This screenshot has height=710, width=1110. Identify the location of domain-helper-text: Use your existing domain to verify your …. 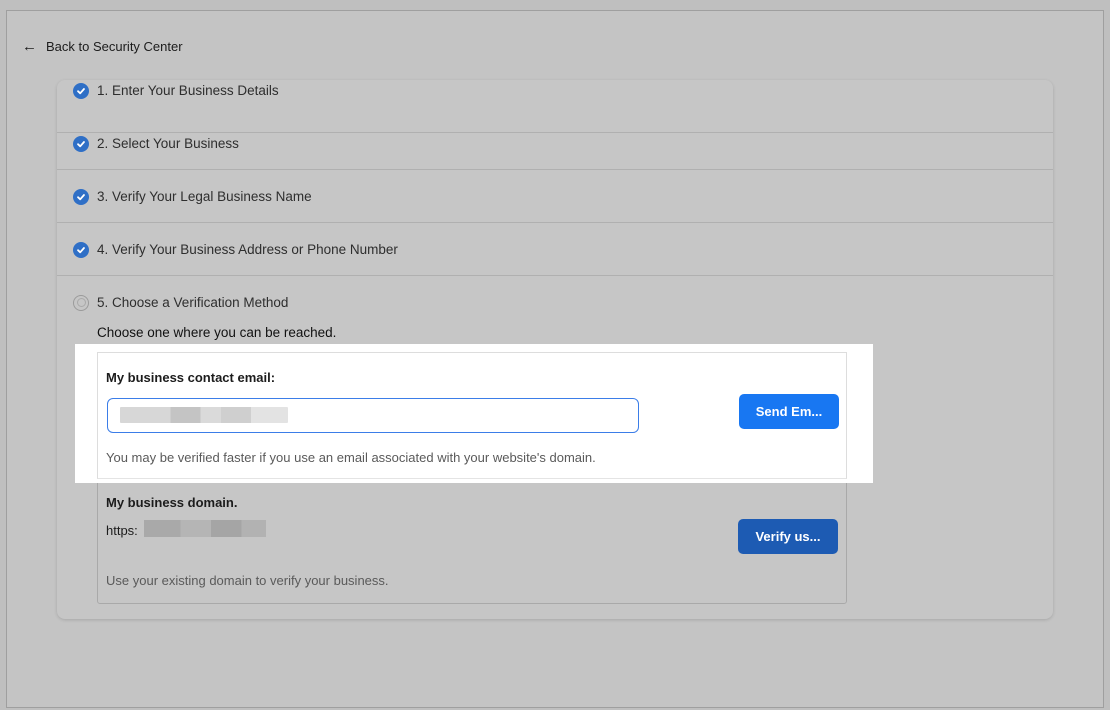
(247, 580).